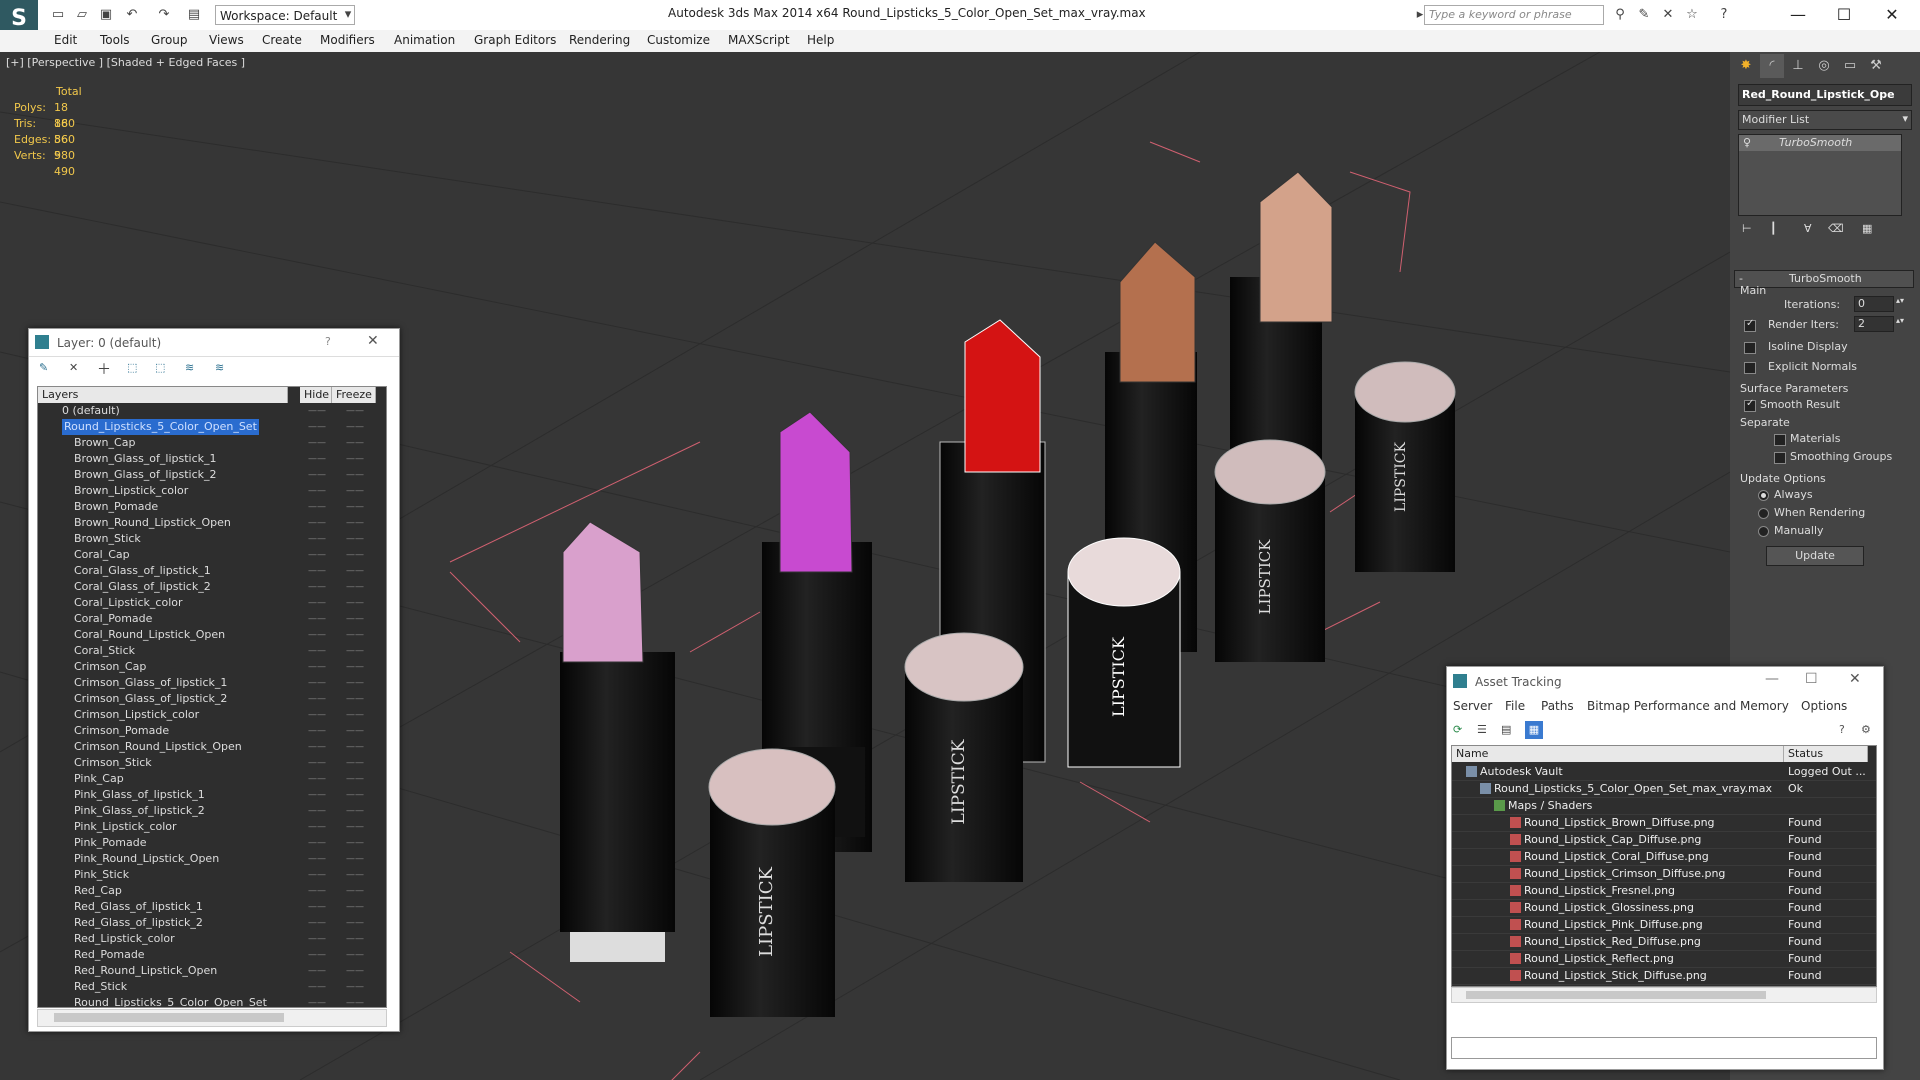 Image resolution: width=1920 pixels, height=1080 pixels. Describe the element at coordinates (115, 40) in the screenshot. I see `menu-tools: Tools` at that location.